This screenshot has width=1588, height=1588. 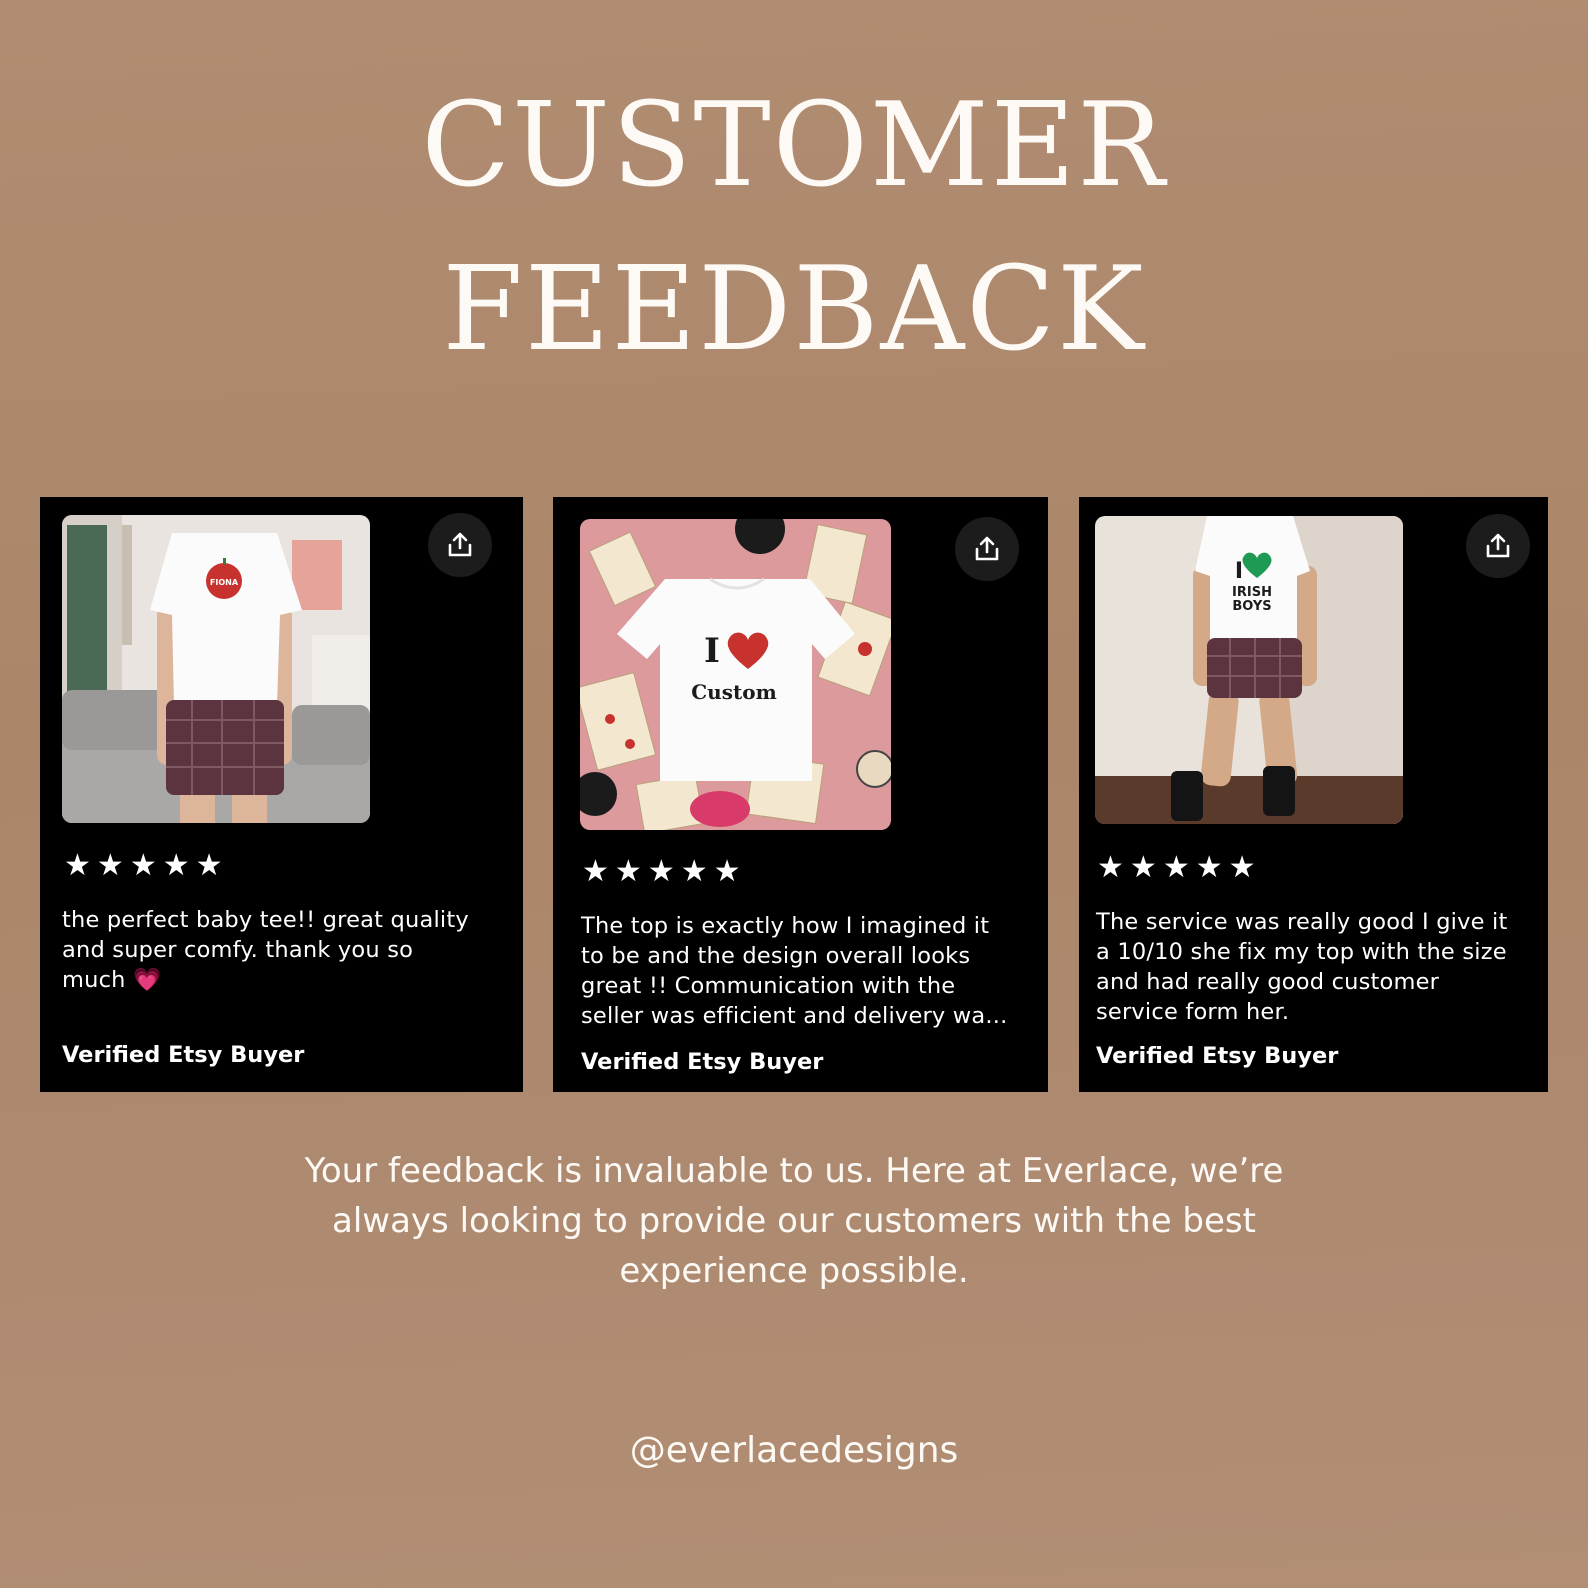 I want to click on buyer-label-1: Verified Etsy Buyer, so click(x=183, y=1055).